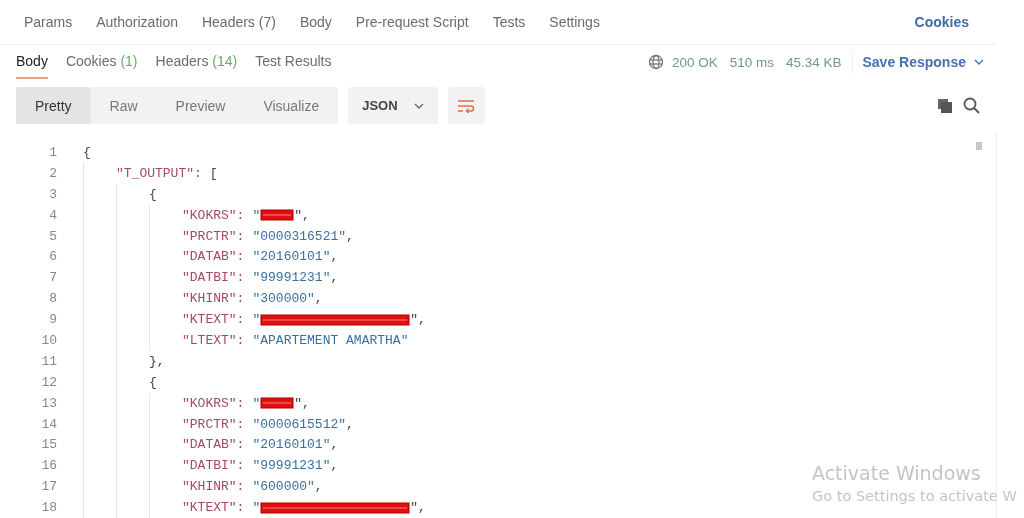 Image resolution: width=1024 pixels, height=518 pixels. Describe the element at coordinates (48, 445) in the screenshot. I see `line-number: 15` at that location.